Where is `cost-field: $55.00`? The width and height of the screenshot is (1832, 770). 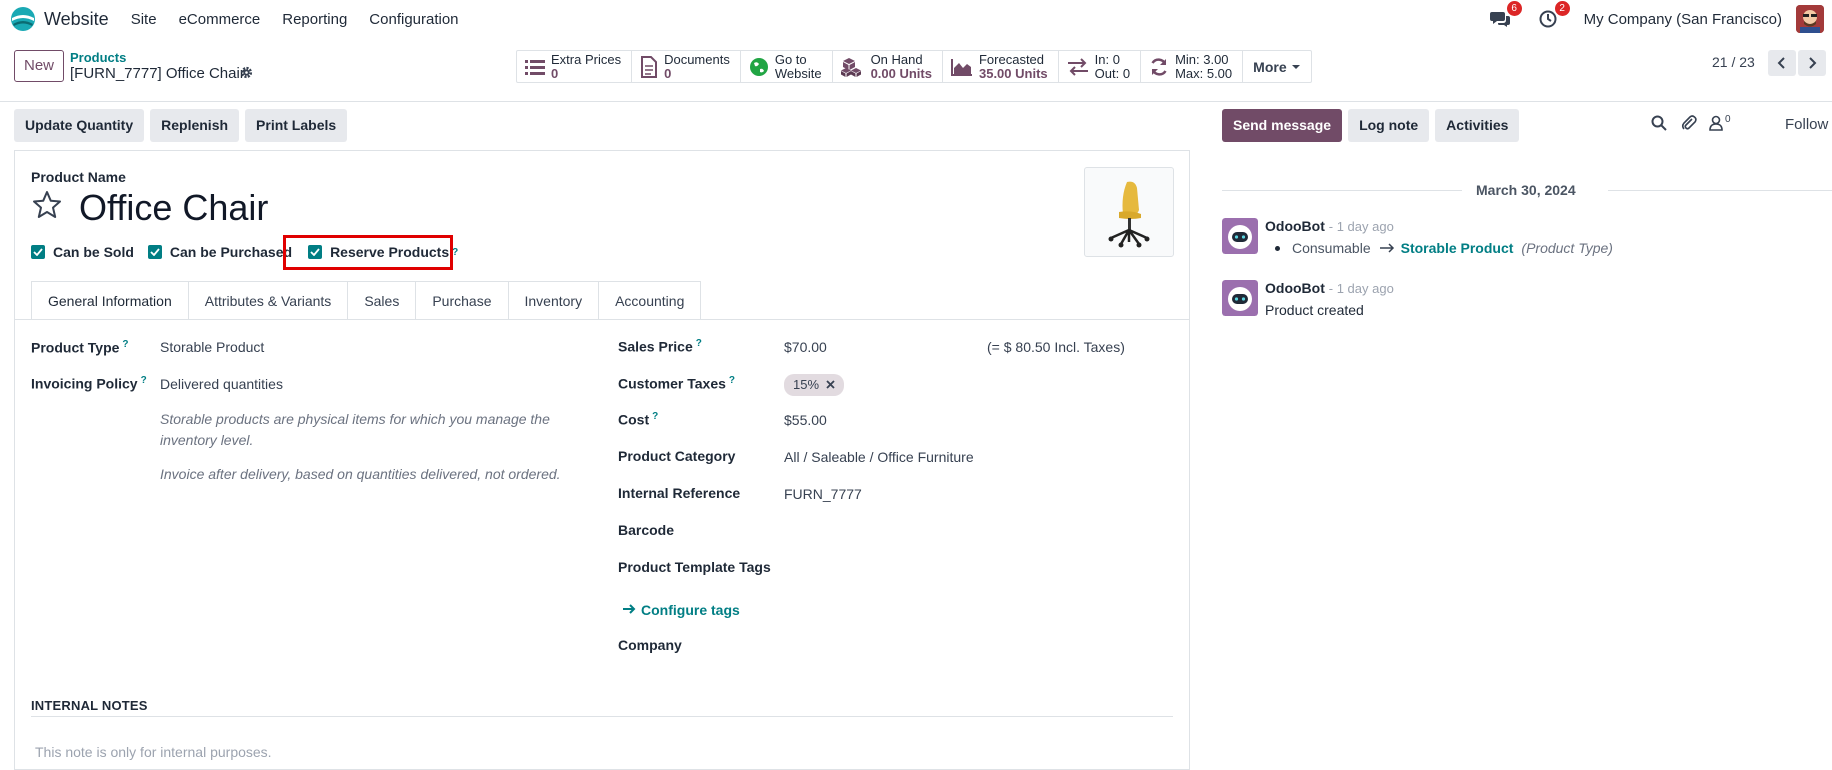 cost-field: $55.00 is located at coordinates (805, 420).